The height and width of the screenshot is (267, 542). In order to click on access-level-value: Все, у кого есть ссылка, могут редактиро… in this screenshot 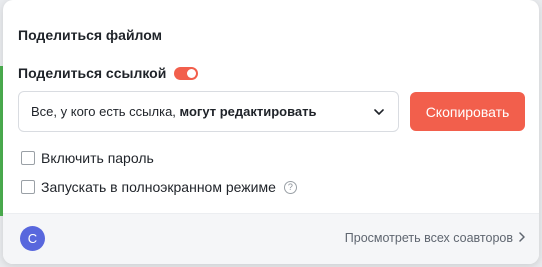, I will do `click(174, 111)`.